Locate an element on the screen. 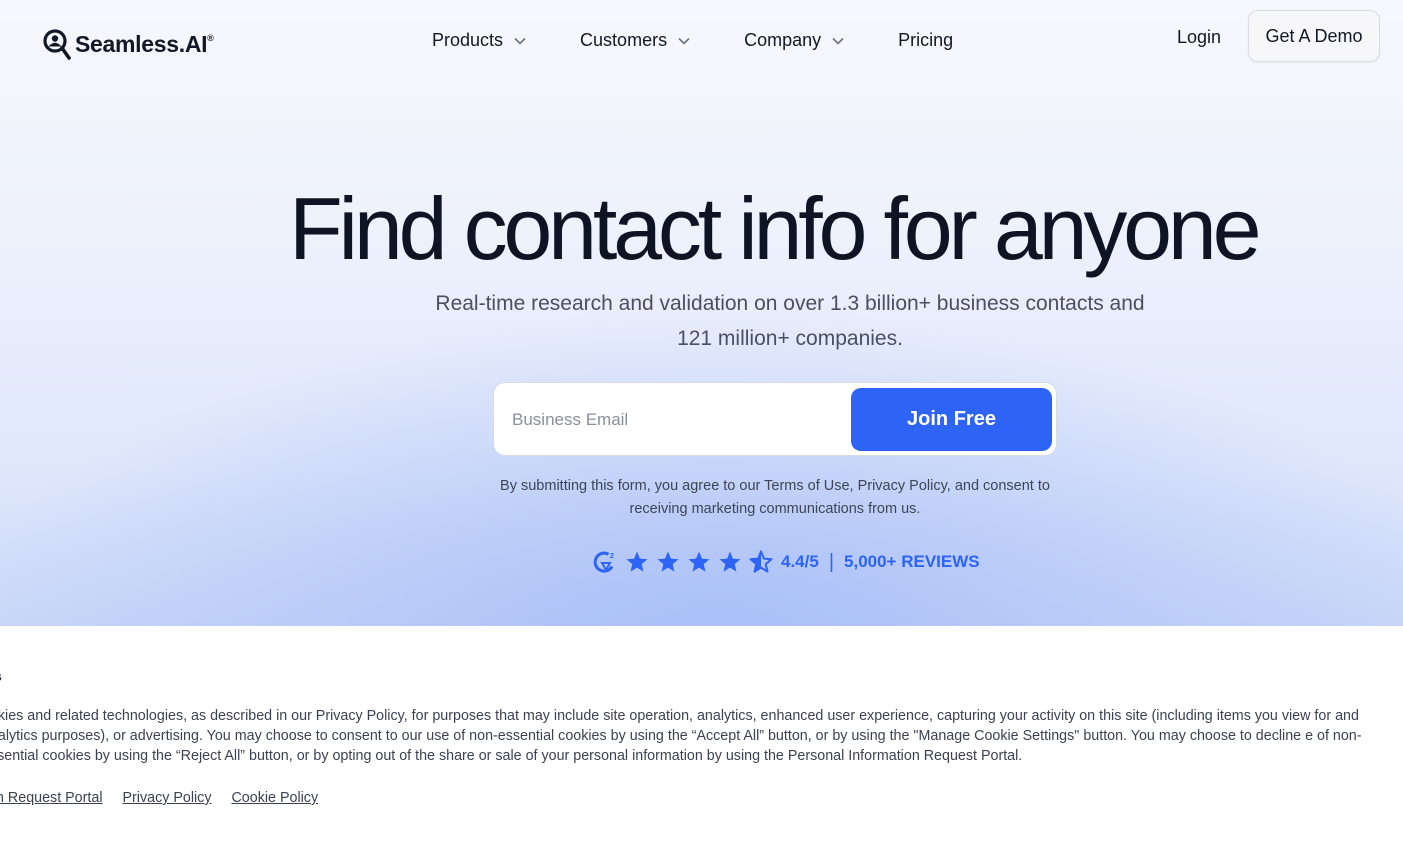 This screenshot has width=1403, height=861. g2-logo-icon: 2 is located at coordinates (603, 562).